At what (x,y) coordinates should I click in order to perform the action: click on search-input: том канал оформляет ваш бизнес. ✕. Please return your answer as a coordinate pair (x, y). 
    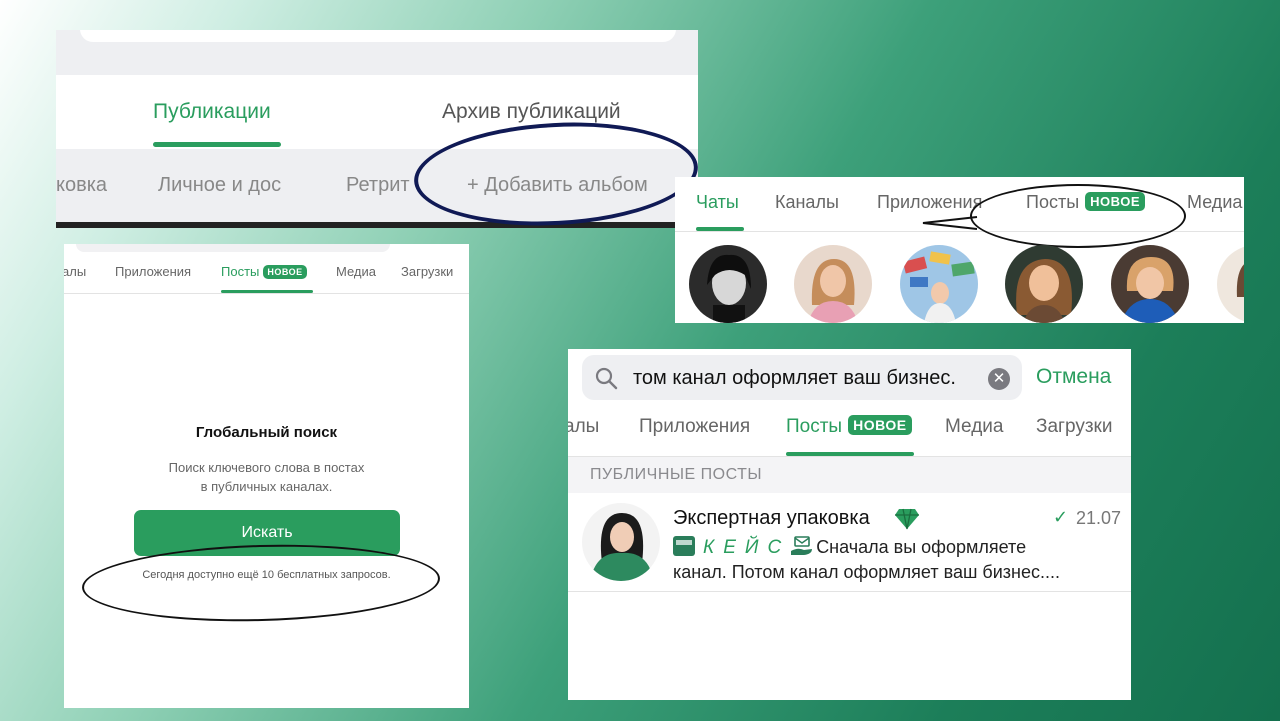
    Looking at the image, I should click on (802, 377).